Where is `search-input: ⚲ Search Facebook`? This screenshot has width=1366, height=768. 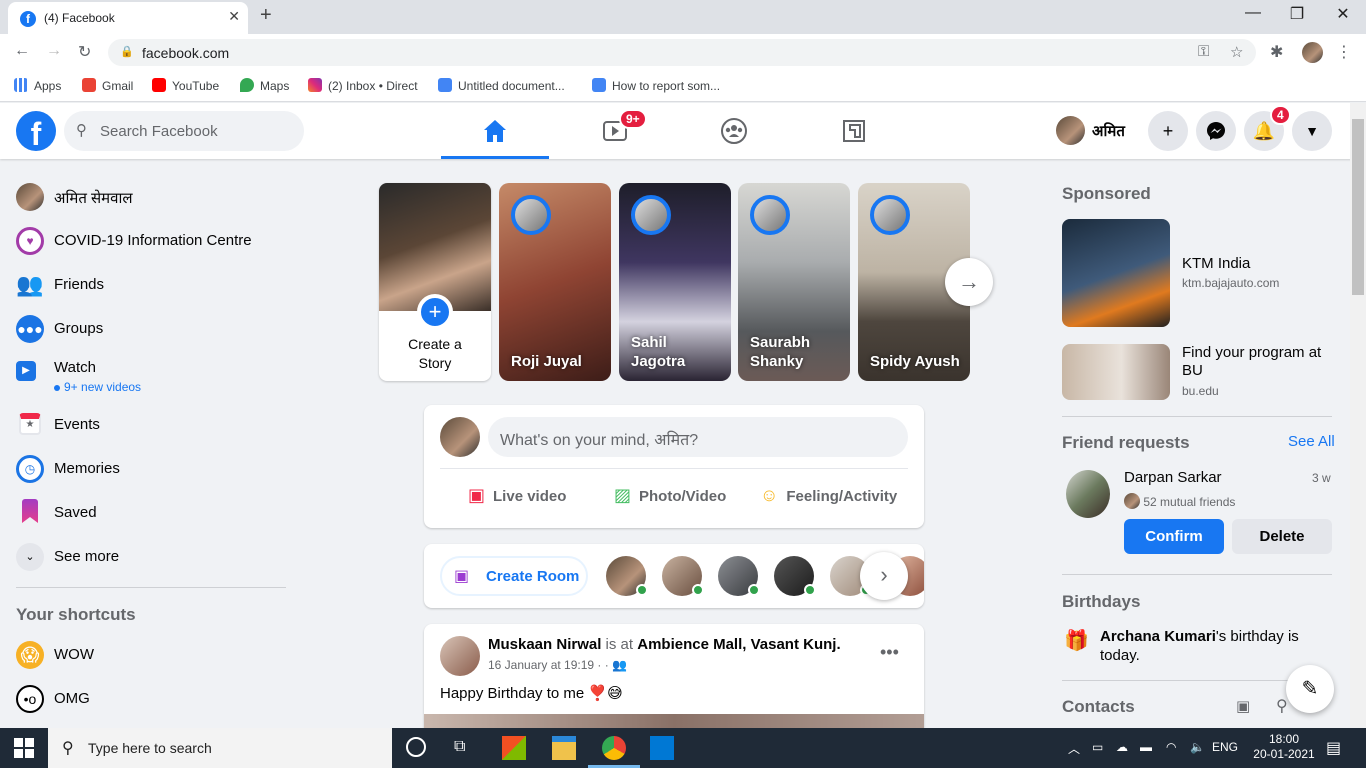
search-input: ⚲ Search Facebook is located at coordinates (184, 131).